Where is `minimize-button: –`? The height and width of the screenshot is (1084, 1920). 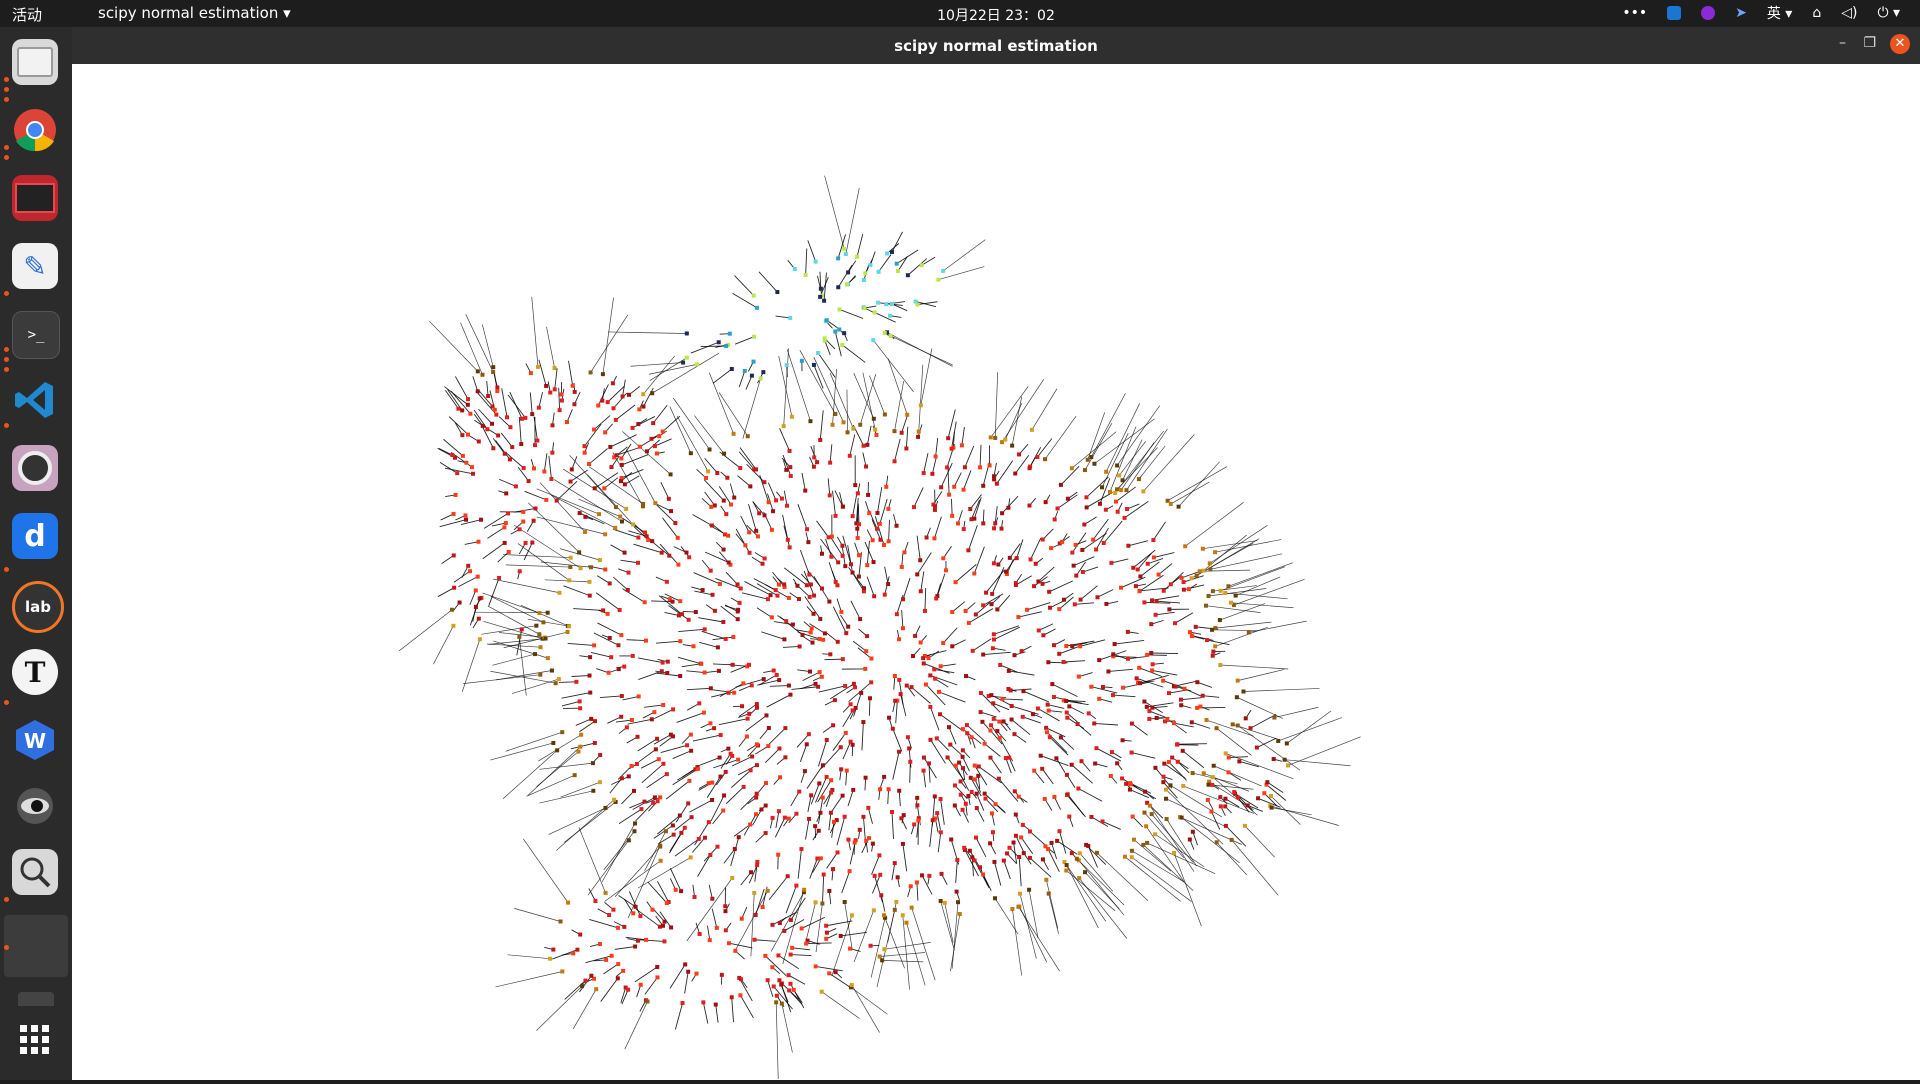
minimize-button: – is located at coordinates (1842, 43).